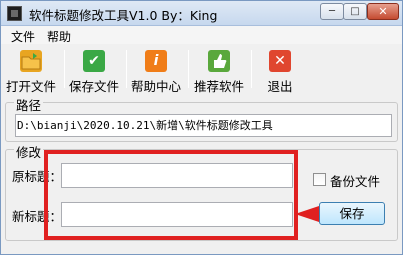 Image resolution: width=403 pixels, height=255 pixels. Describe the element at coordinates (155, 86) in the screenshot. I see `help-center-label: 帮助中心` at that location.